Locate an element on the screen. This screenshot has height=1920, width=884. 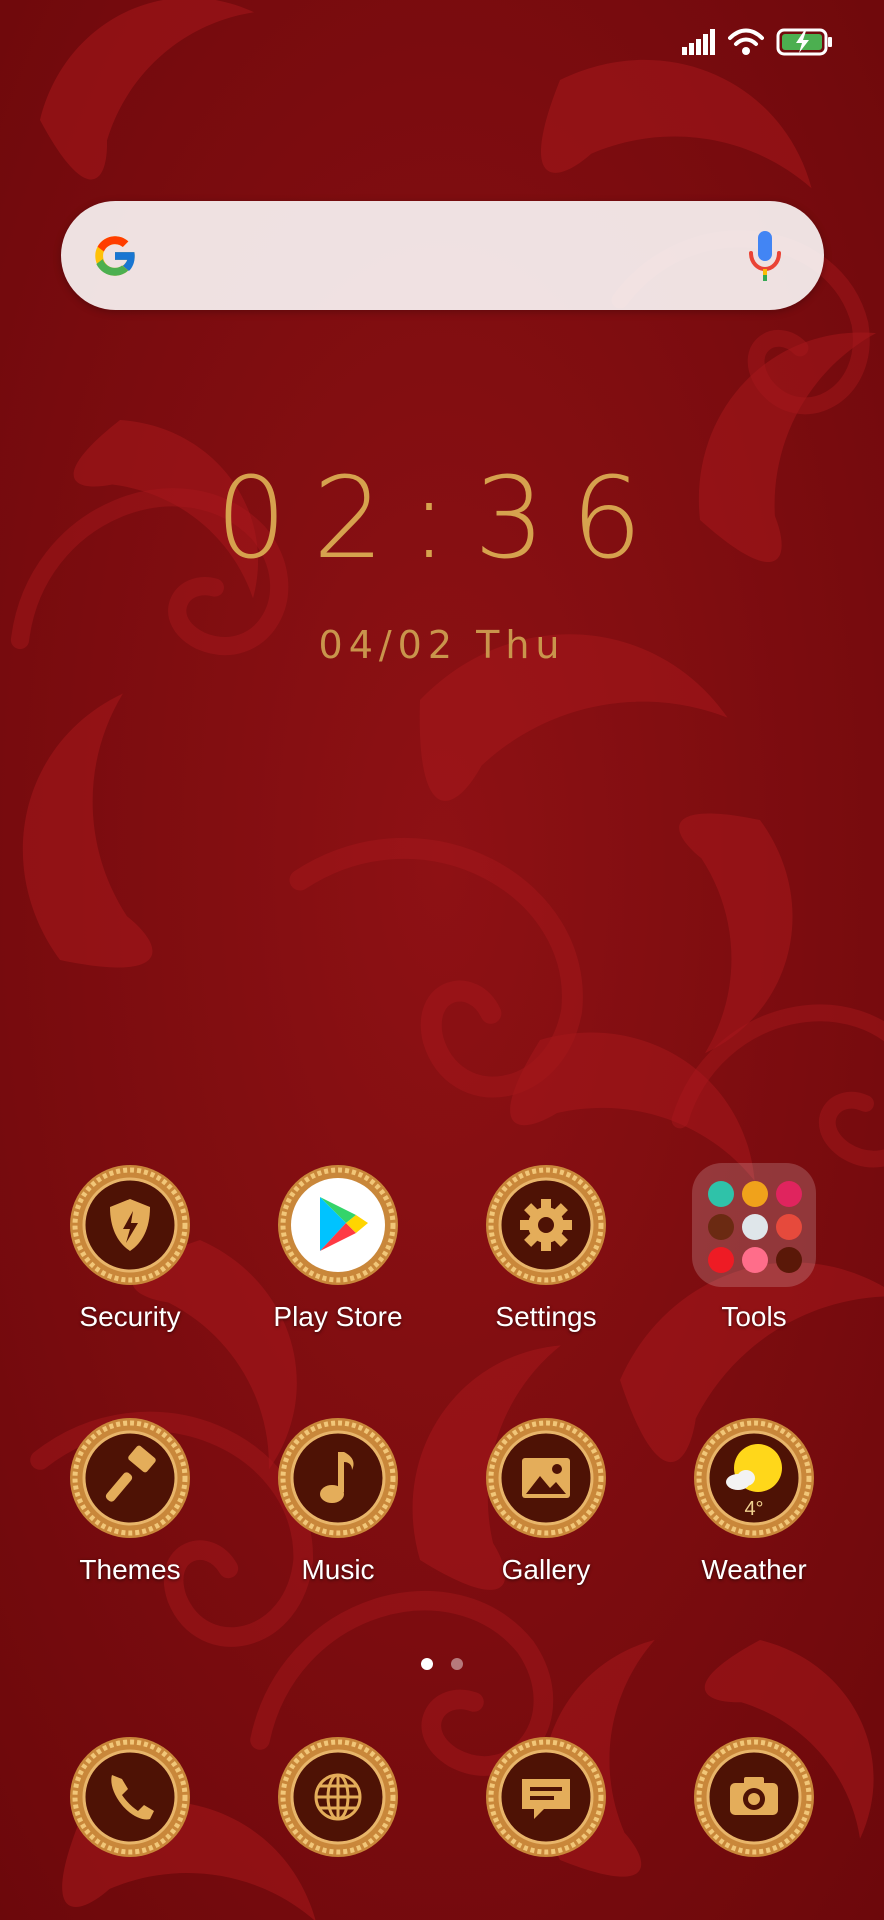
paintbrush-icon is located at coordinates (130, 1478).